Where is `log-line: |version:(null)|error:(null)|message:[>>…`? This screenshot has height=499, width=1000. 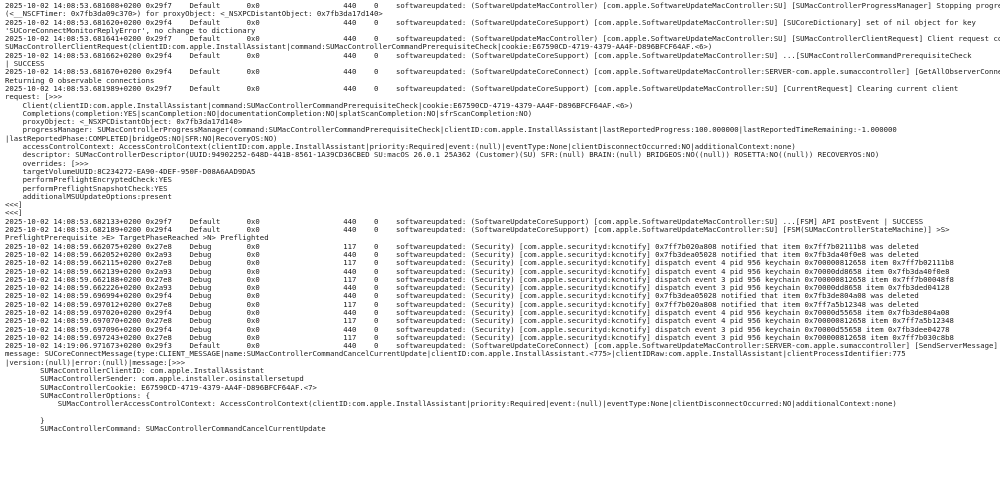 log-line: |version:(null)|error:(null)|message:[>>… is located at coordinates (95, 362).